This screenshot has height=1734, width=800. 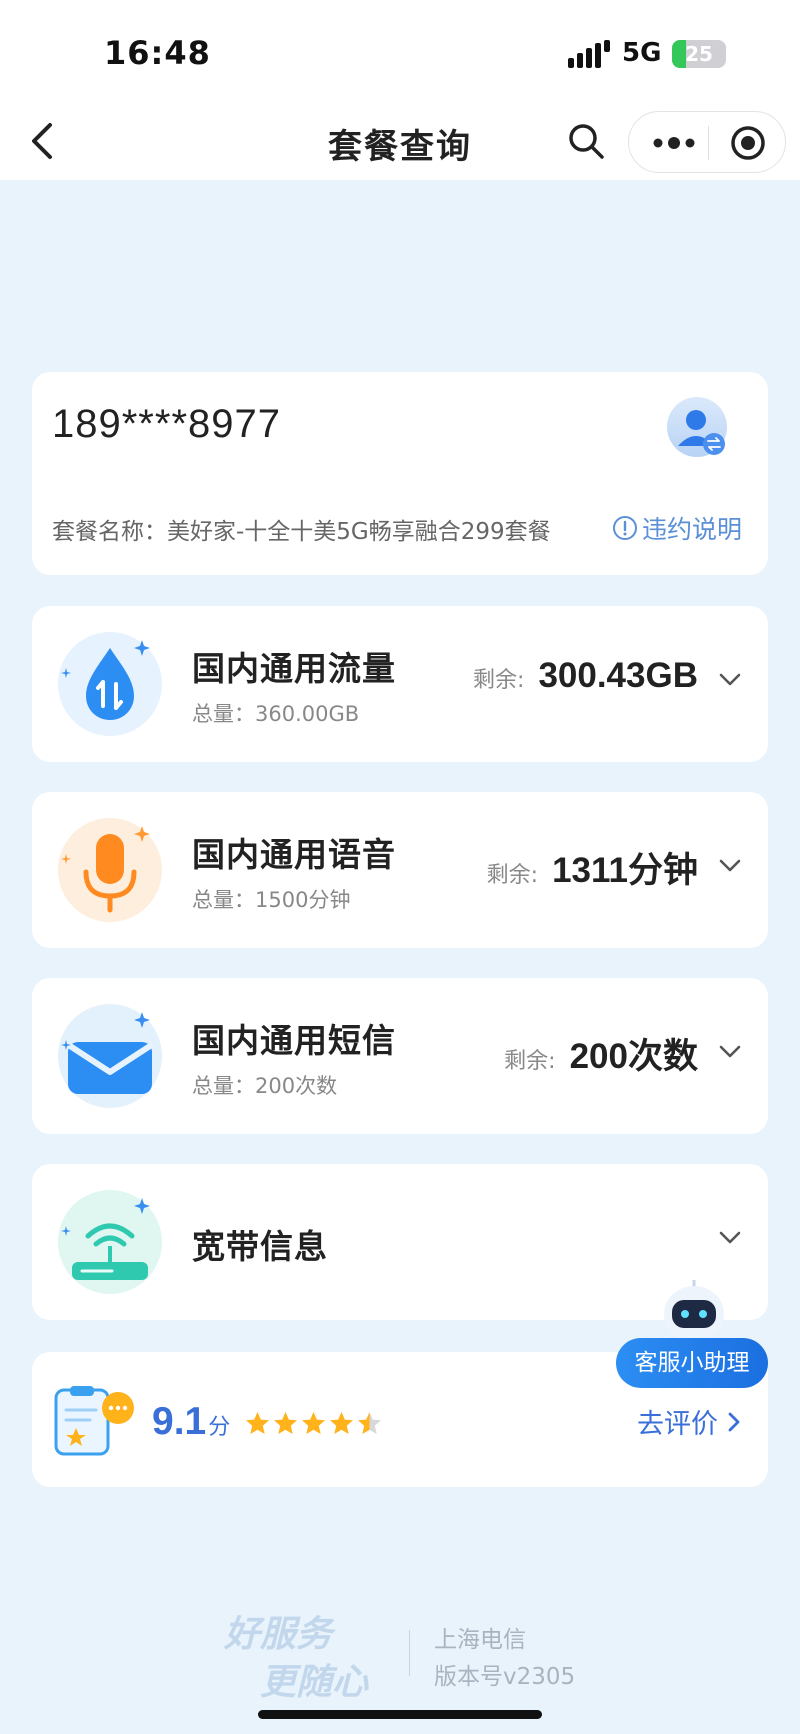 What do you see at coordinates (166, 424) in the screenshot?
I see `phone-number: 189****8977` at bounding box center [166, 424].